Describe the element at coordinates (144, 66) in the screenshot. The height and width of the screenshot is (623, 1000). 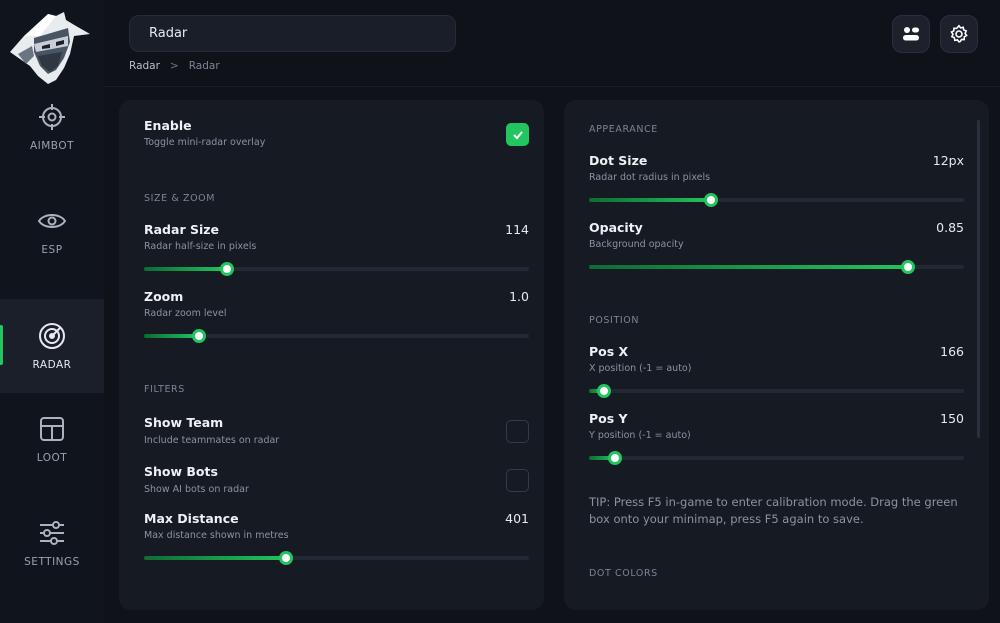
I see `breadcrumb-root: Radar` at that location.